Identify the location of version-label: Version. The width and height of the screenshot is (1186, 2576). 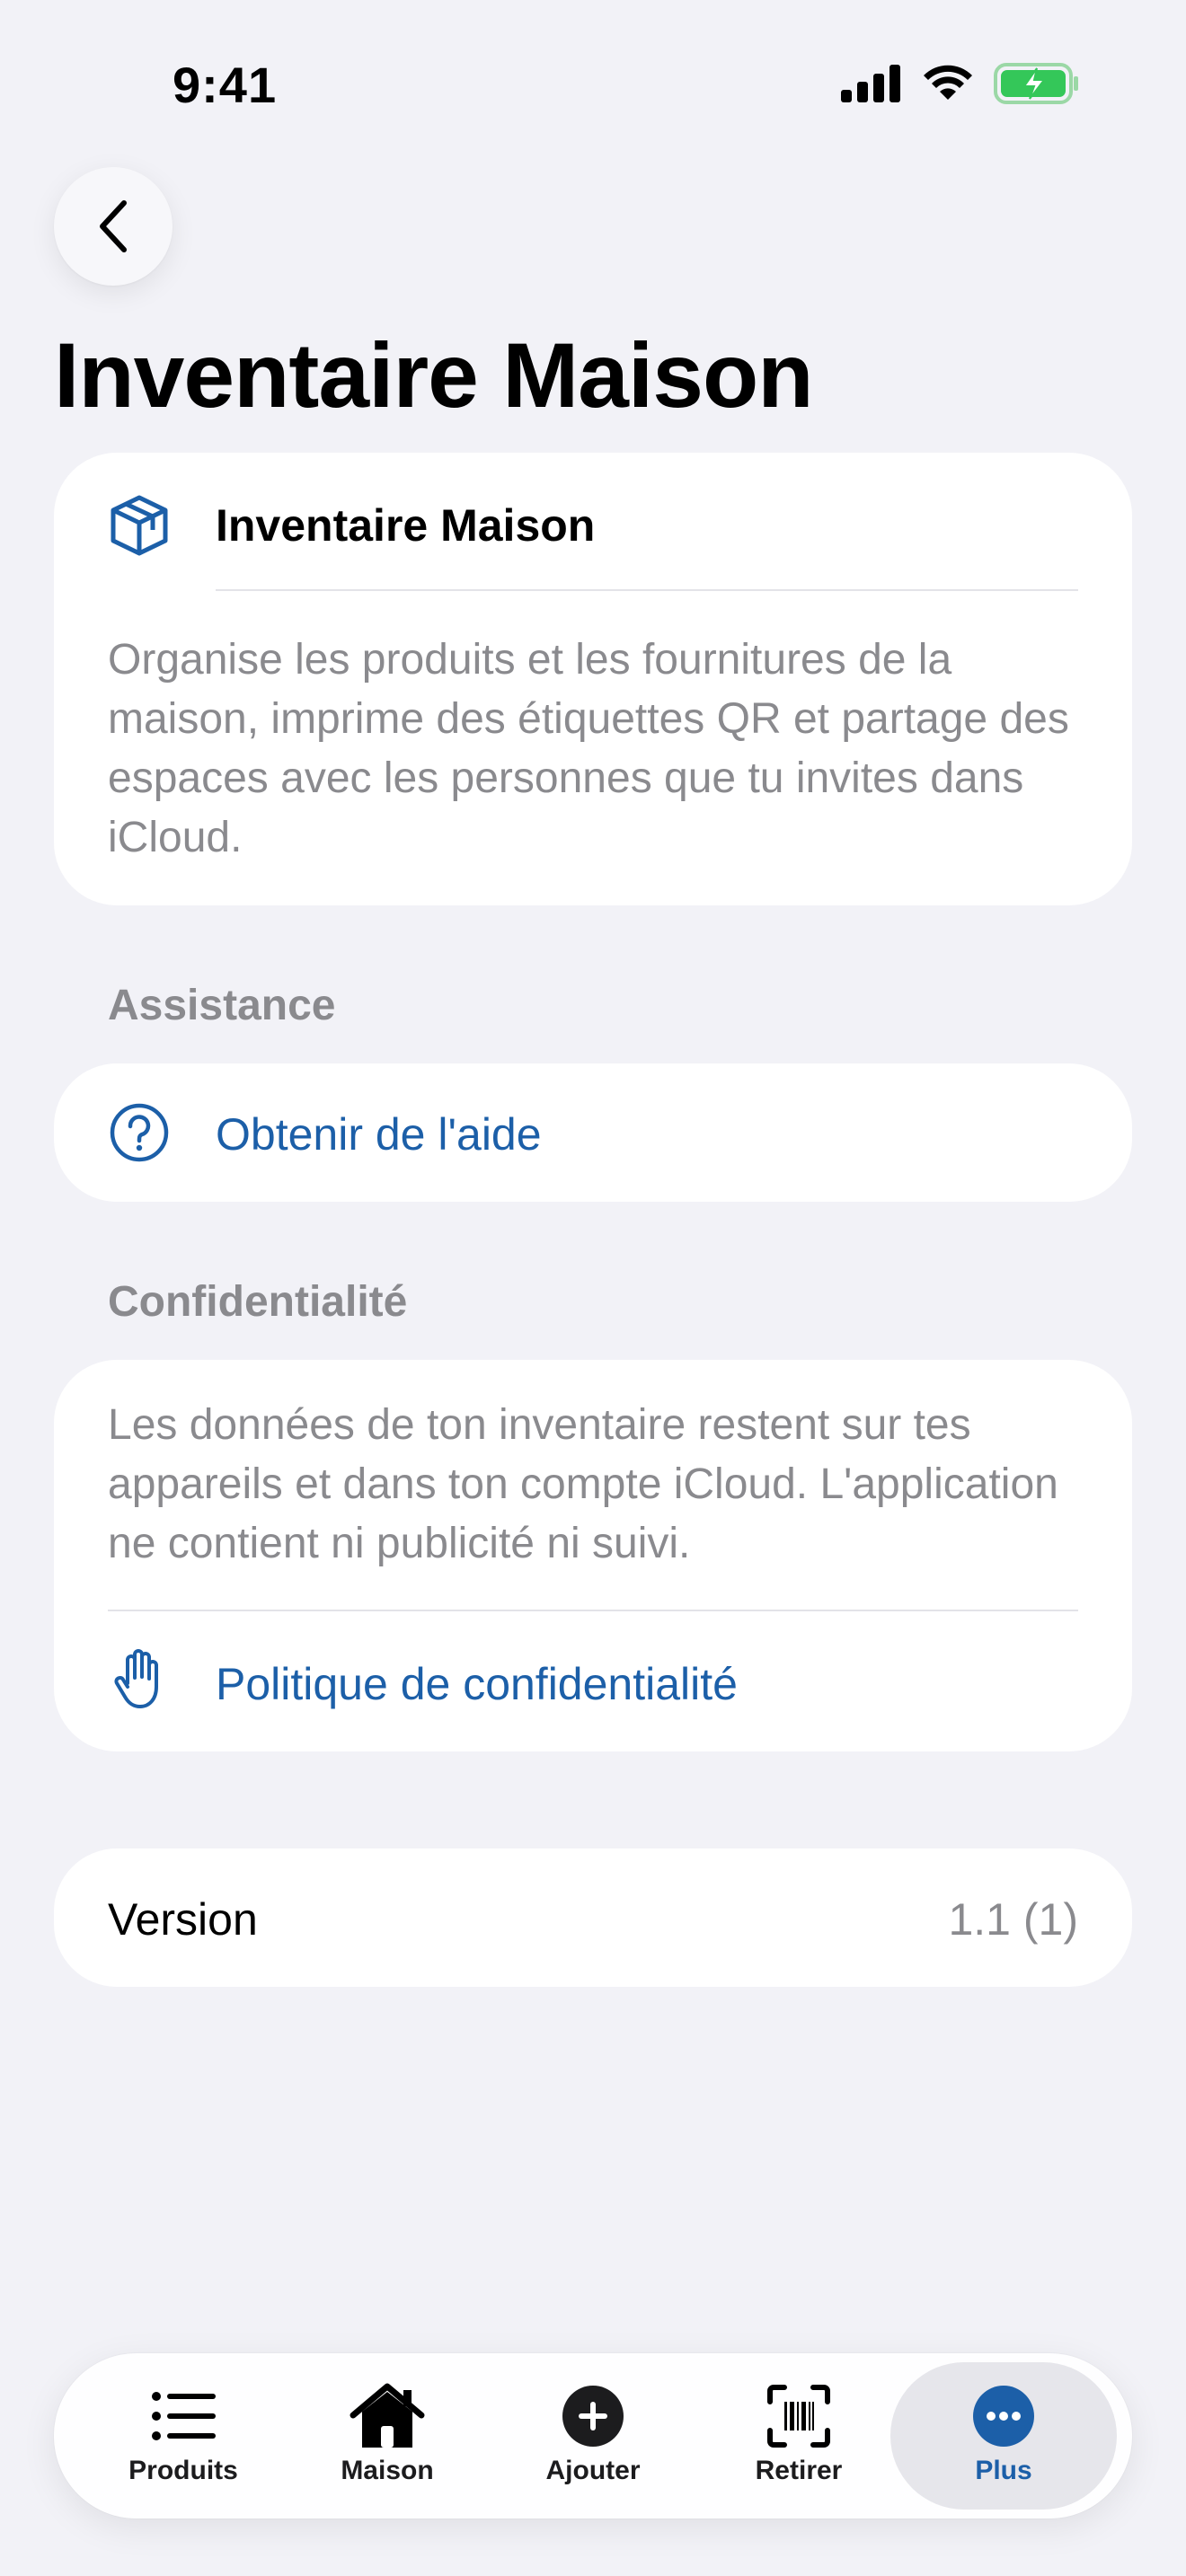
(183, 1919).